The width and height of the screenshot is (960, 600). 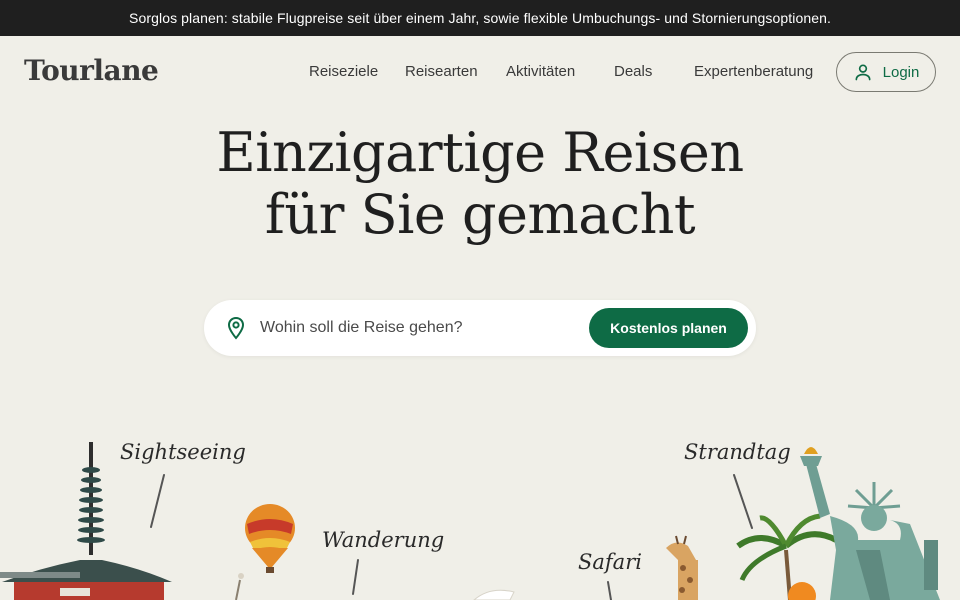 What do you see at coordinates (901, 72) in the screenshot?
I see `login-label: Login` at bounding box center [901, 72].